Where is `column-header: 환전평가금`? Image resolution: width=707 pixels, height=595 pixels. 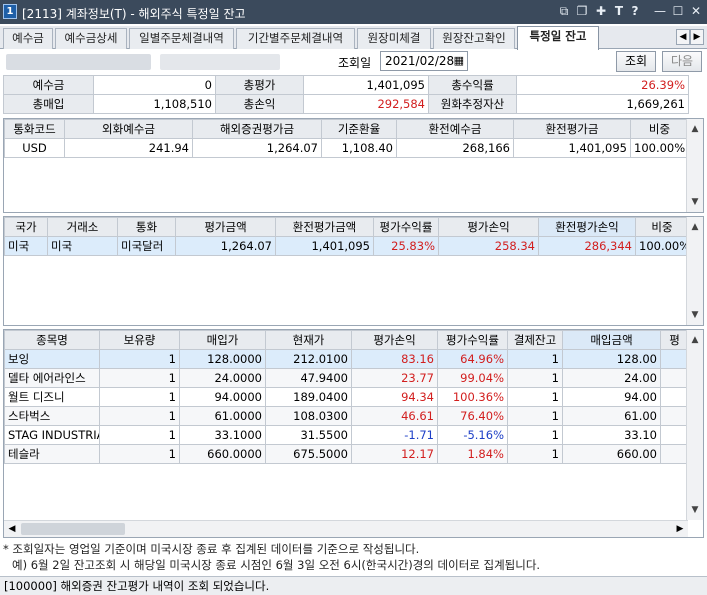
column-header: 환전평가금 is located at coordinates (572, 129).